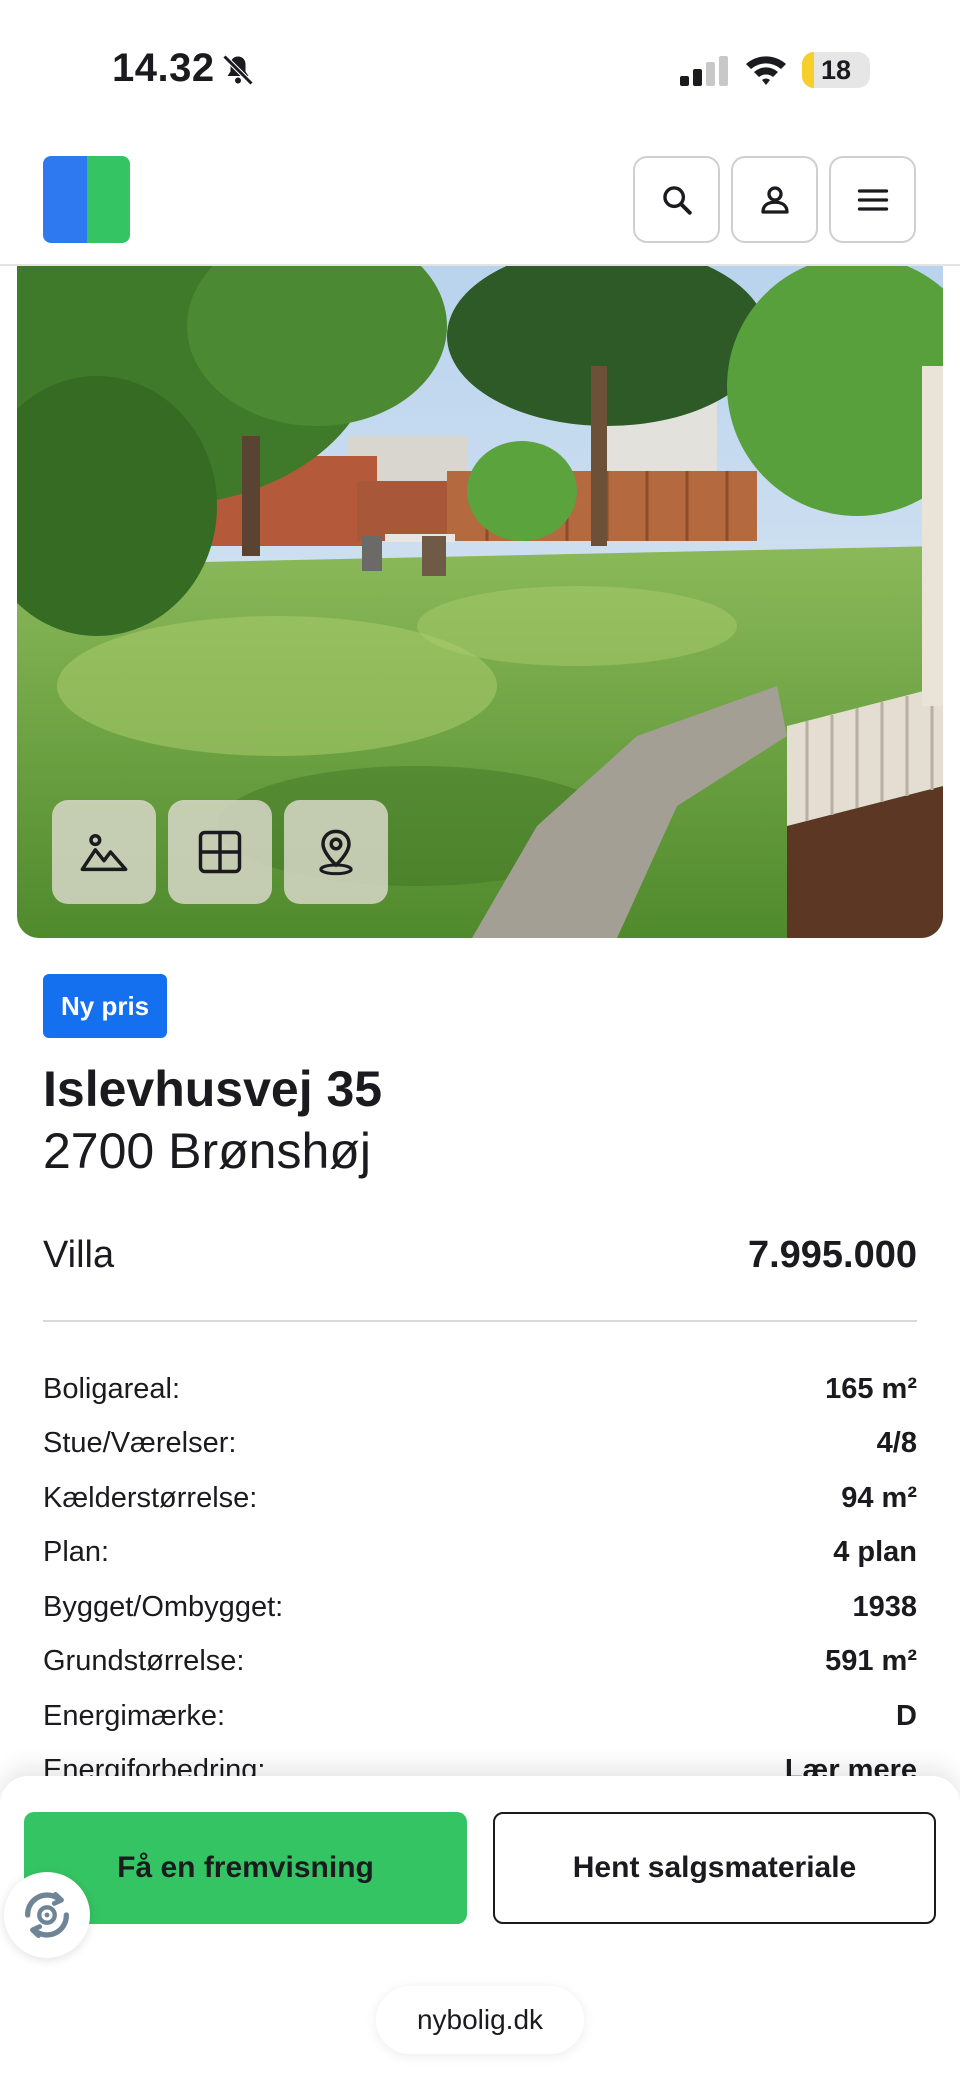  I want to click on image-icon, so click(104, 853).